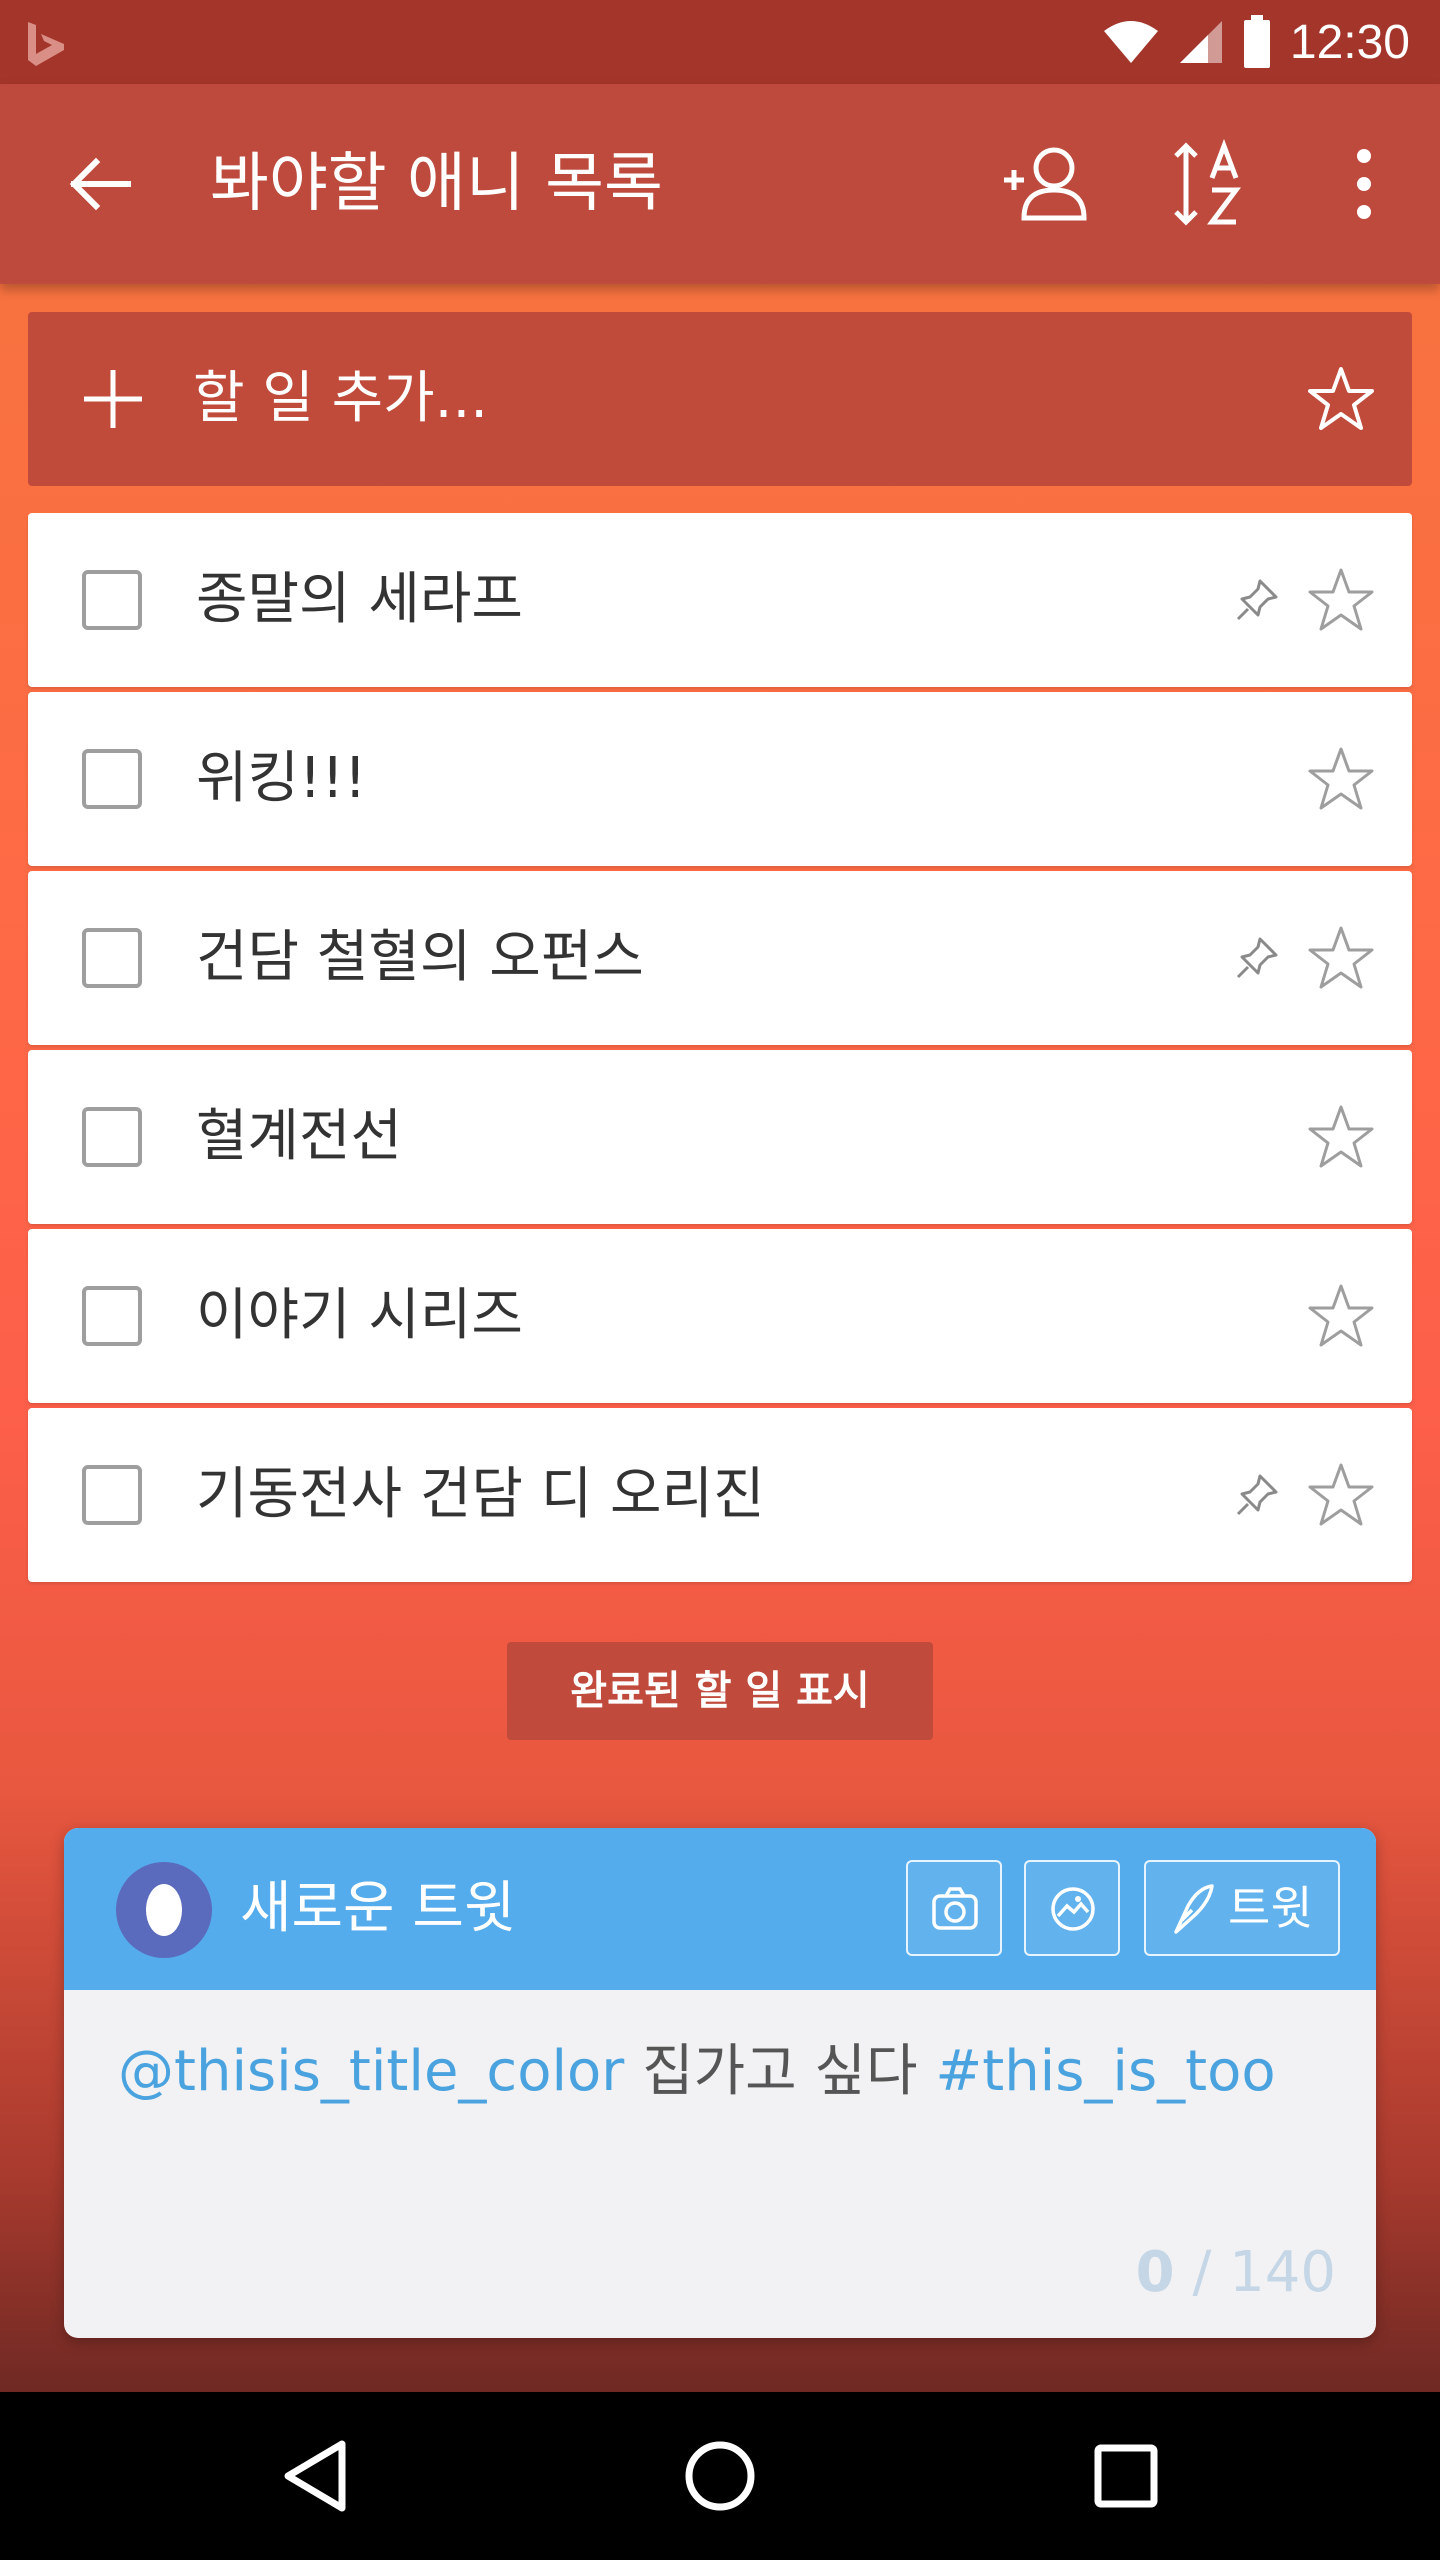  Describe the element at coordinates (113, 399) in the screenshot. I see `plus-icon` at that location.